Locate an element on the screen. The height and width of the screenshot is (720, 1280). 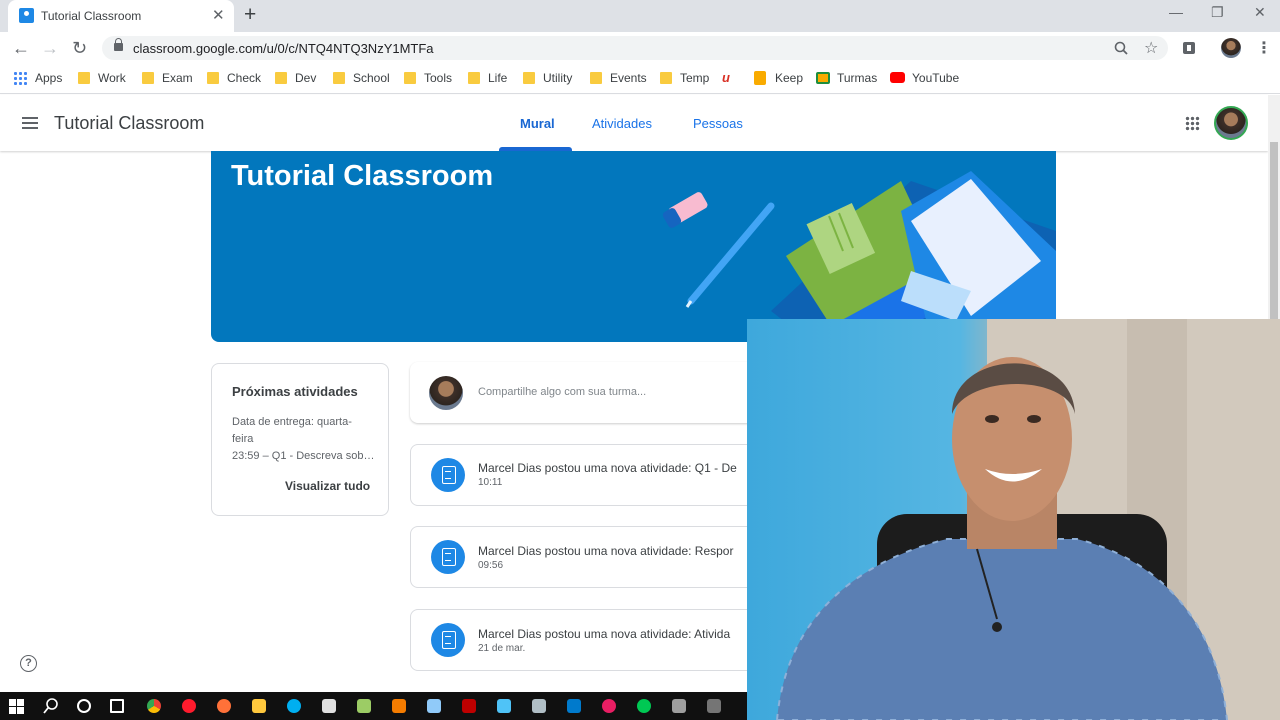
chrome-profile-avatar is located at coordinates (1231, 48).